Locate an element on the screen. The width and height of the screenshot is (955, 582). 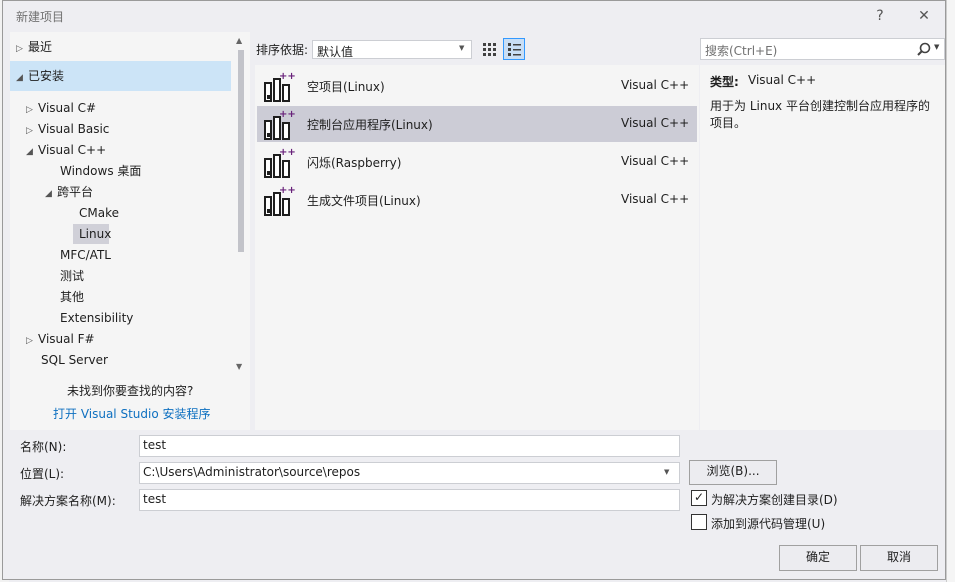
search-icon is located at coordinates (924, 49).